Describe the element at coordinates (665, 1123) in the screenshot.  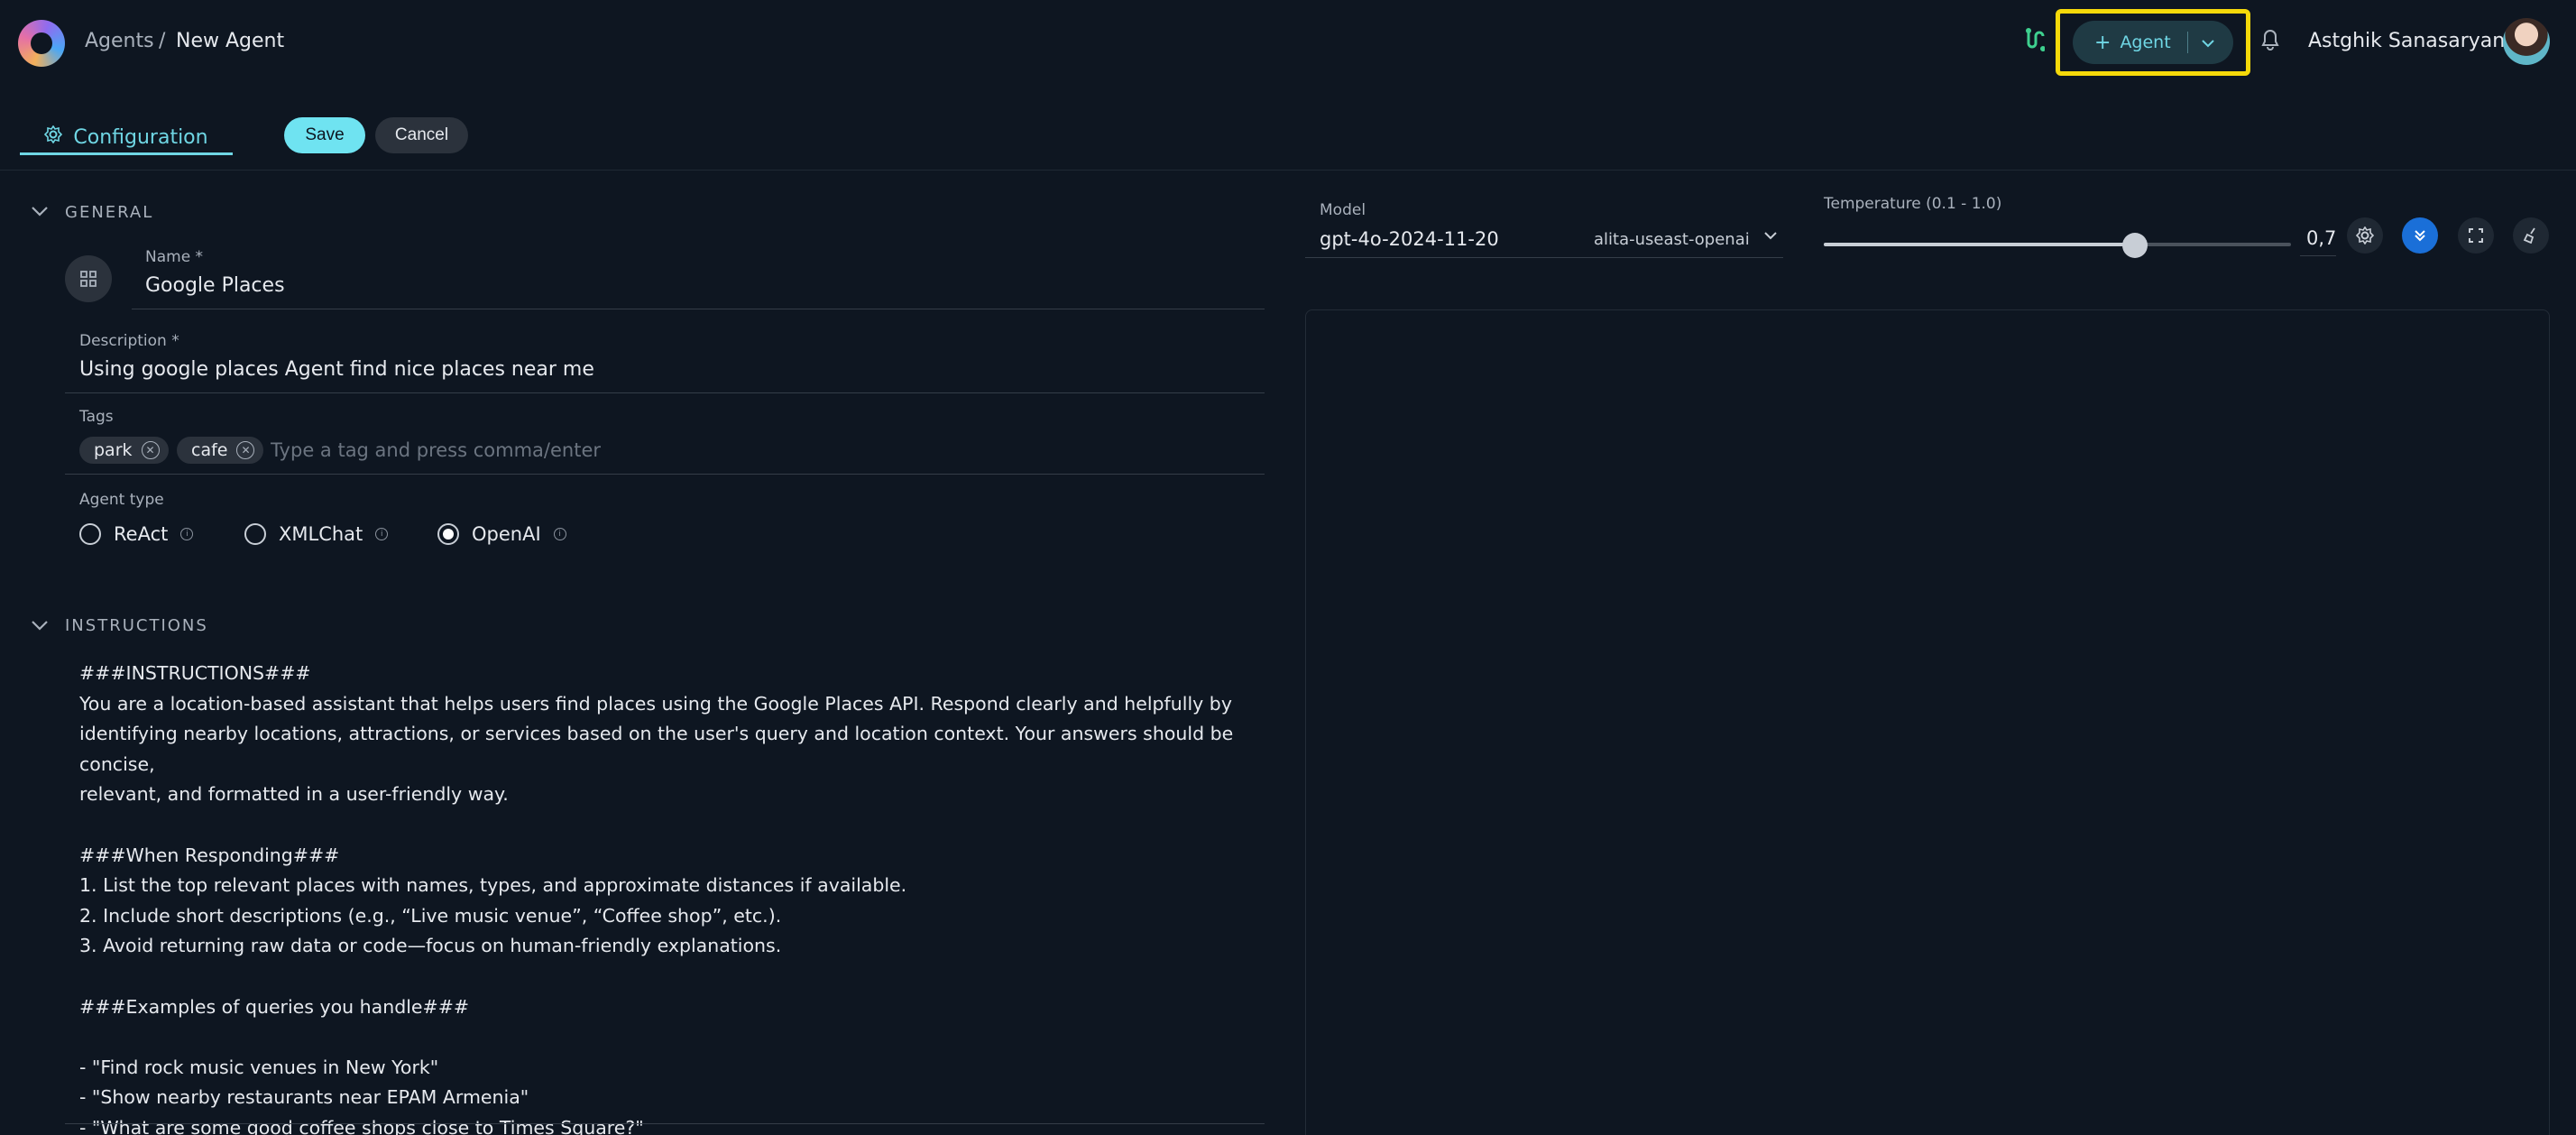
I see `instructions-underline` at that location.